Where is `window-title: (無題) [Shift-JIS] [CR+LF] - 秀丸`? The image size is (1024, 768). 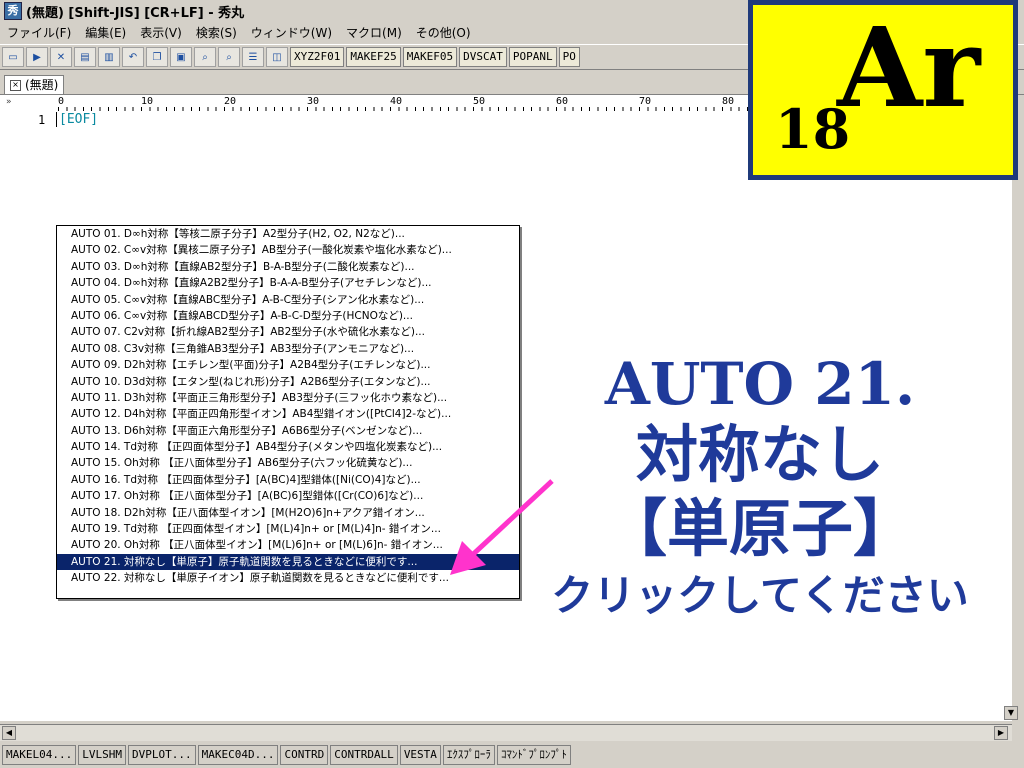
window-title: (無題) [Shift-JIS] [CR+LF] - 秀丸 is located at coordinates (135, 13).